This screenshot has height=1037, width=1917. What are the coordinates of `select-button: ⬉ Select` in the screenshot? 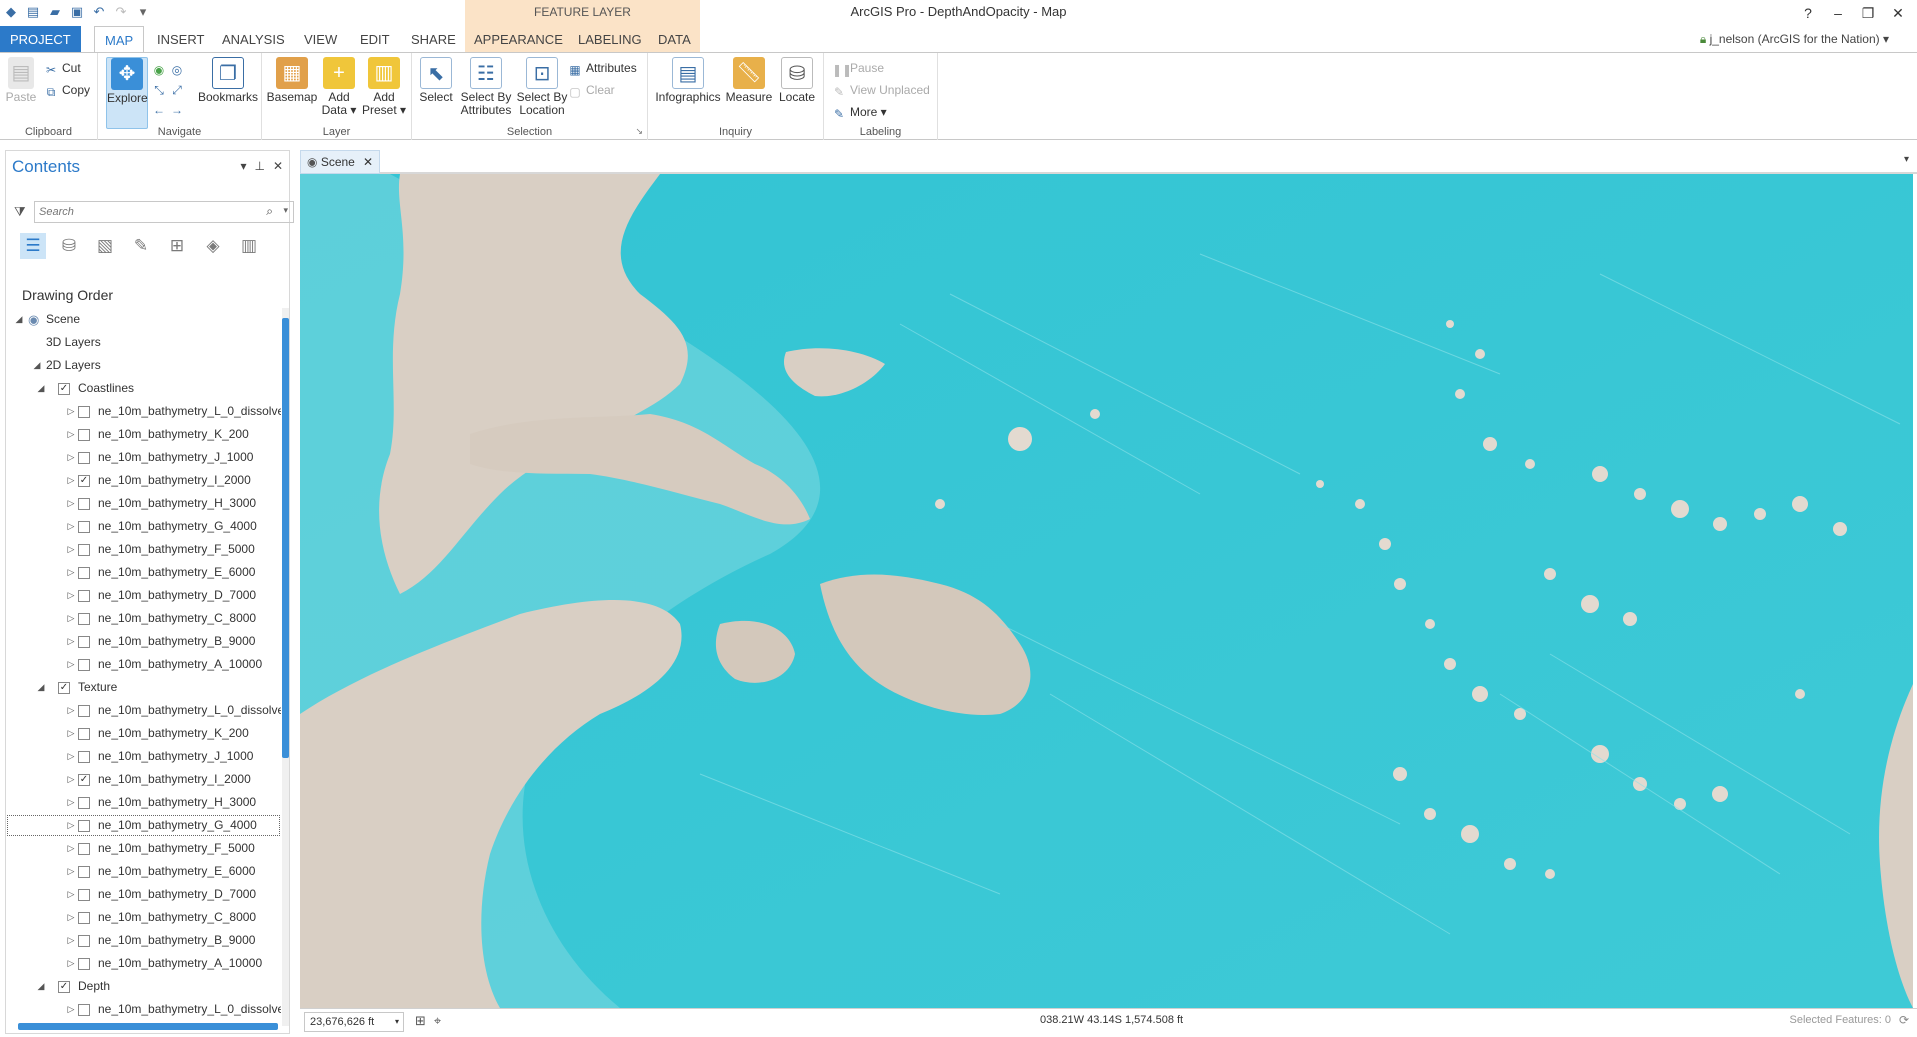 It's located at (436, 80).